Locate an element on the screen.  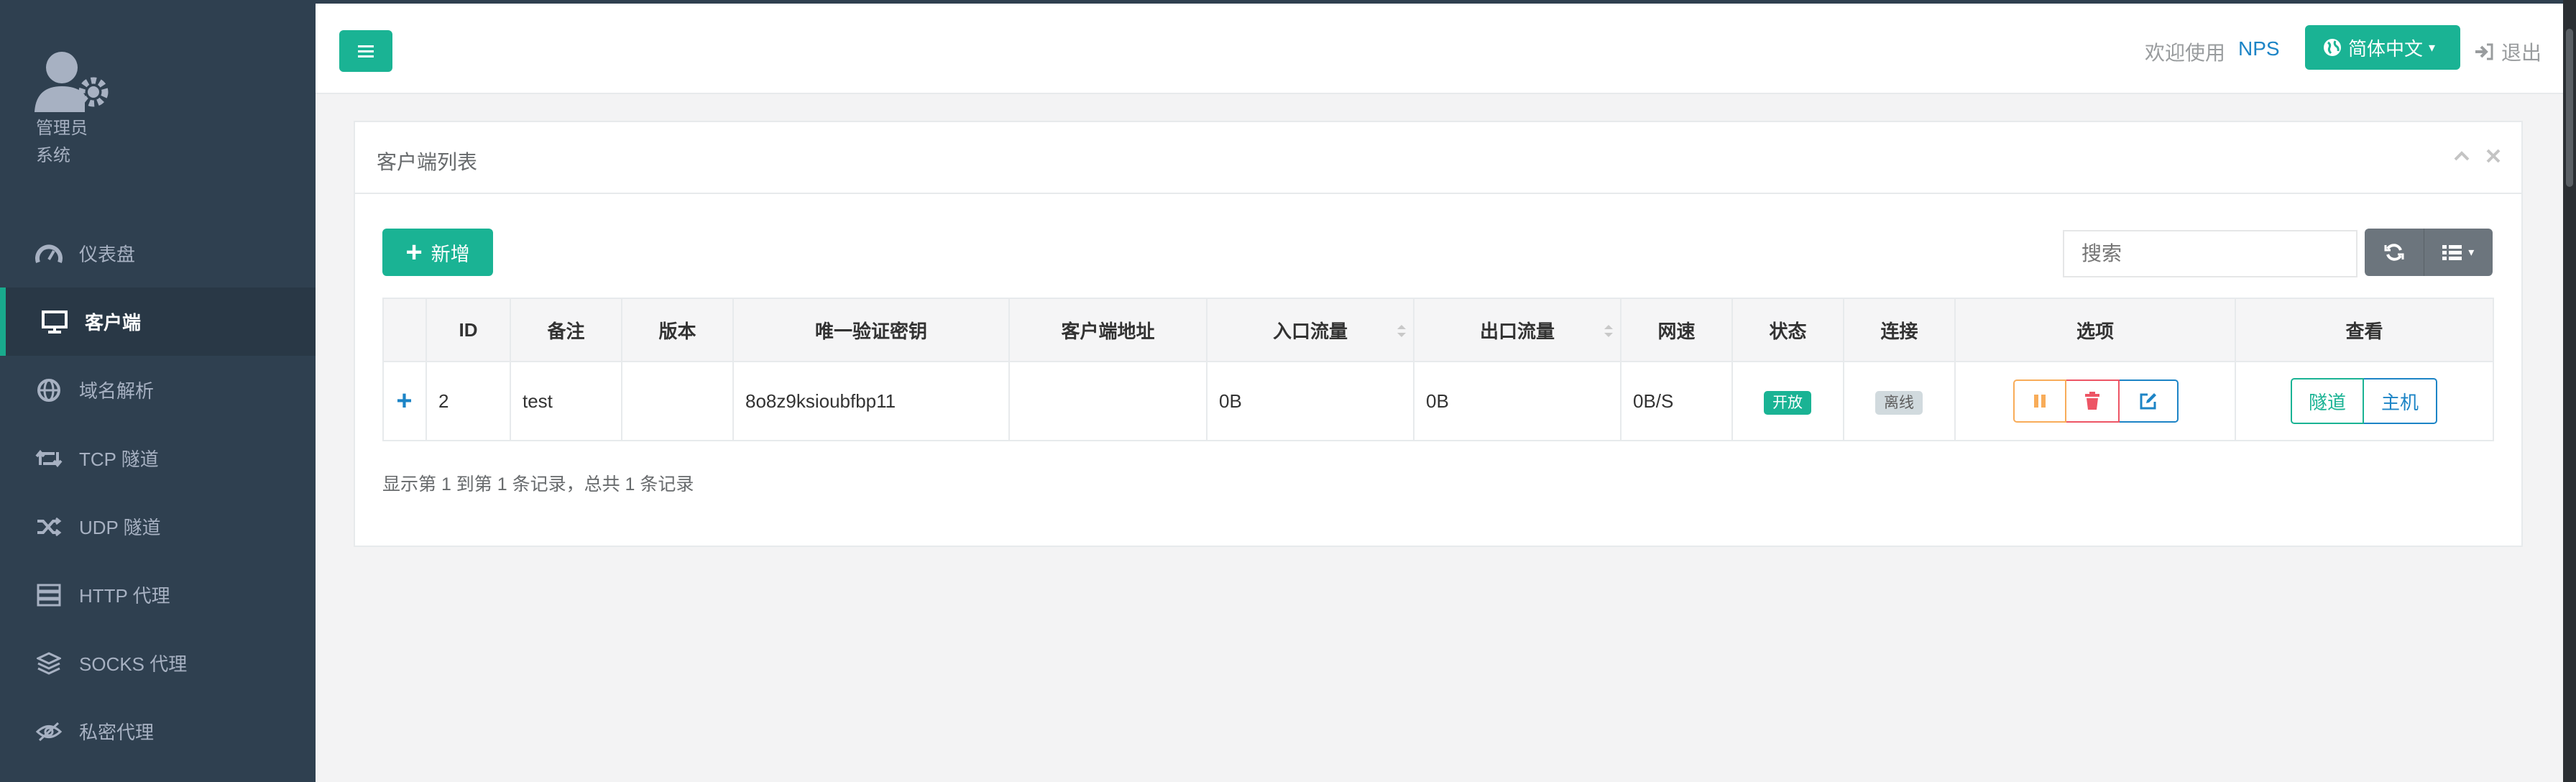
options-button-group is located at coordinates (2123, 401).